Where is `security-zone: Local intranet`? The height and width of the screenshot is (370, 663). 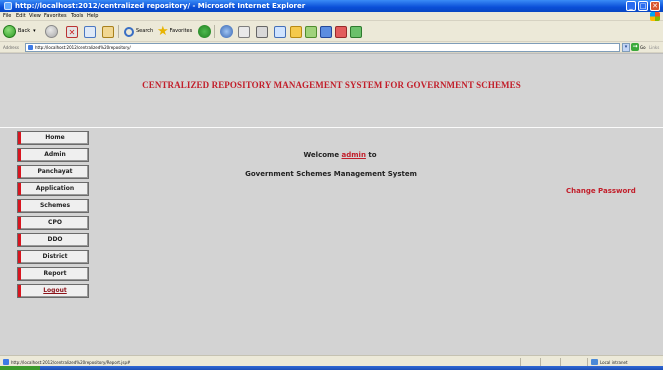
security-zone: Local intranet is located at coordinates (614, 362).